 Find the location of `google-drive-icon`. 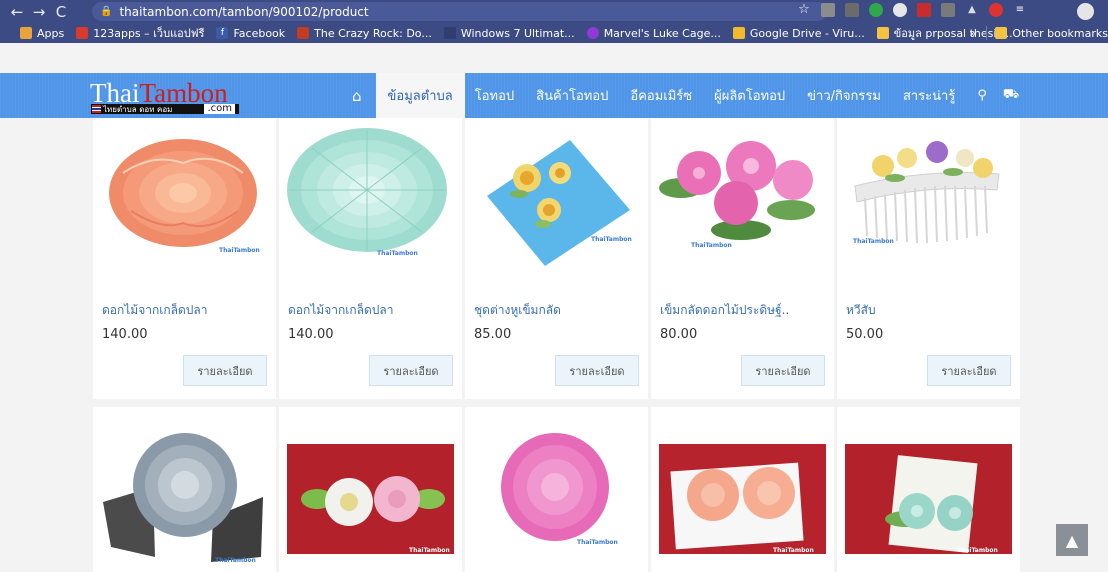

google-drive-icon is located at coordinates (738, 33).